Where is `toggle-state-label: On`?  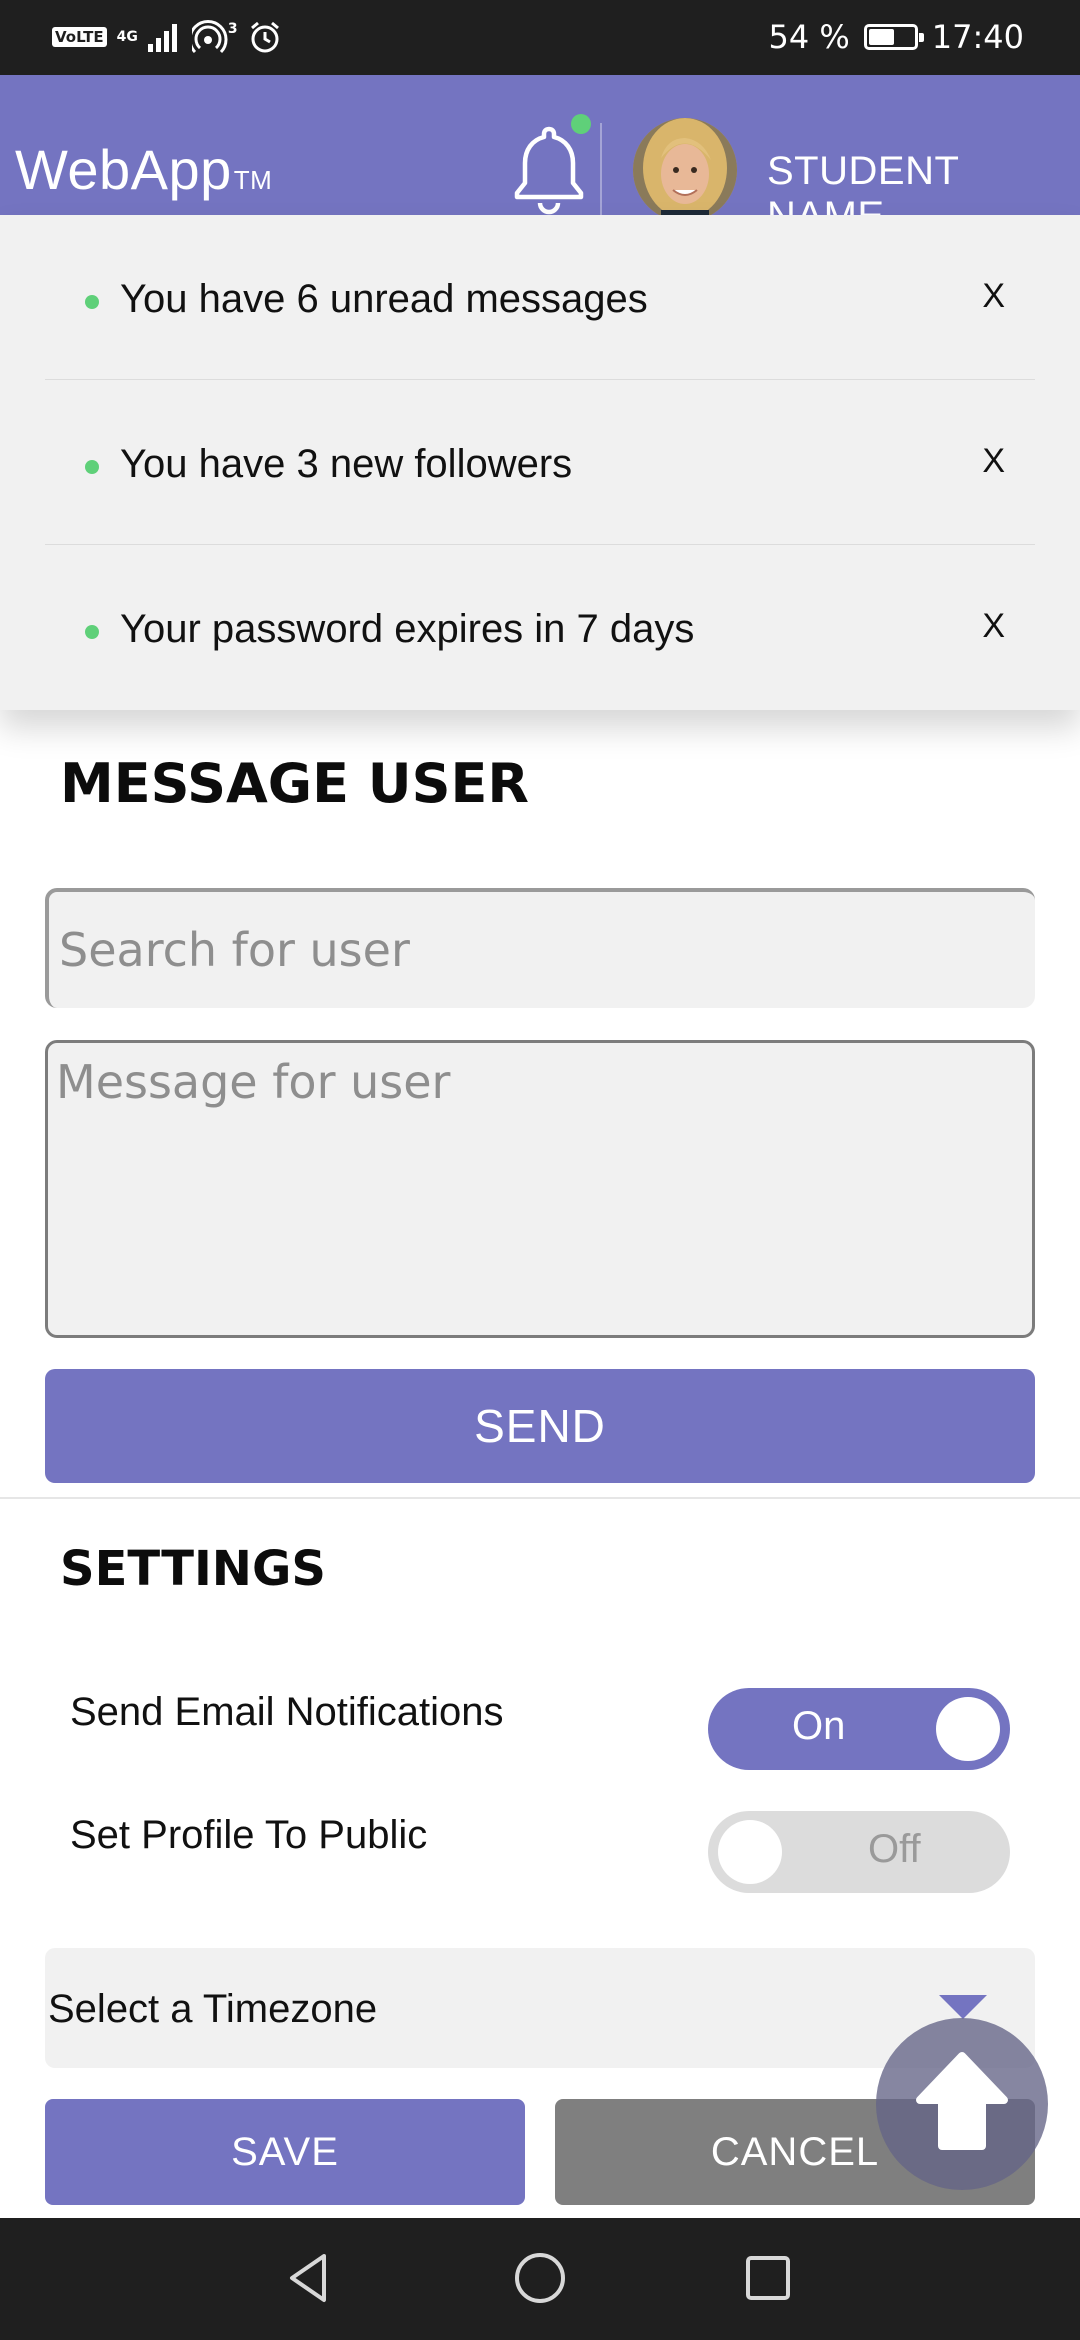
toggle-state-label: On is located at coordinates (819, 1726).